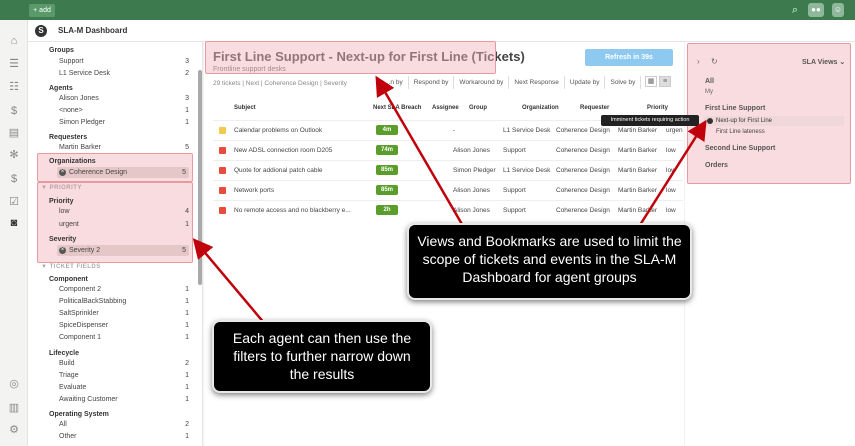 This screenshot has width=855, height=446. What do you see at coordinates (585, 82) in the screenshot?
I see `tab-update: Update by` at bounding box center [585, 82].